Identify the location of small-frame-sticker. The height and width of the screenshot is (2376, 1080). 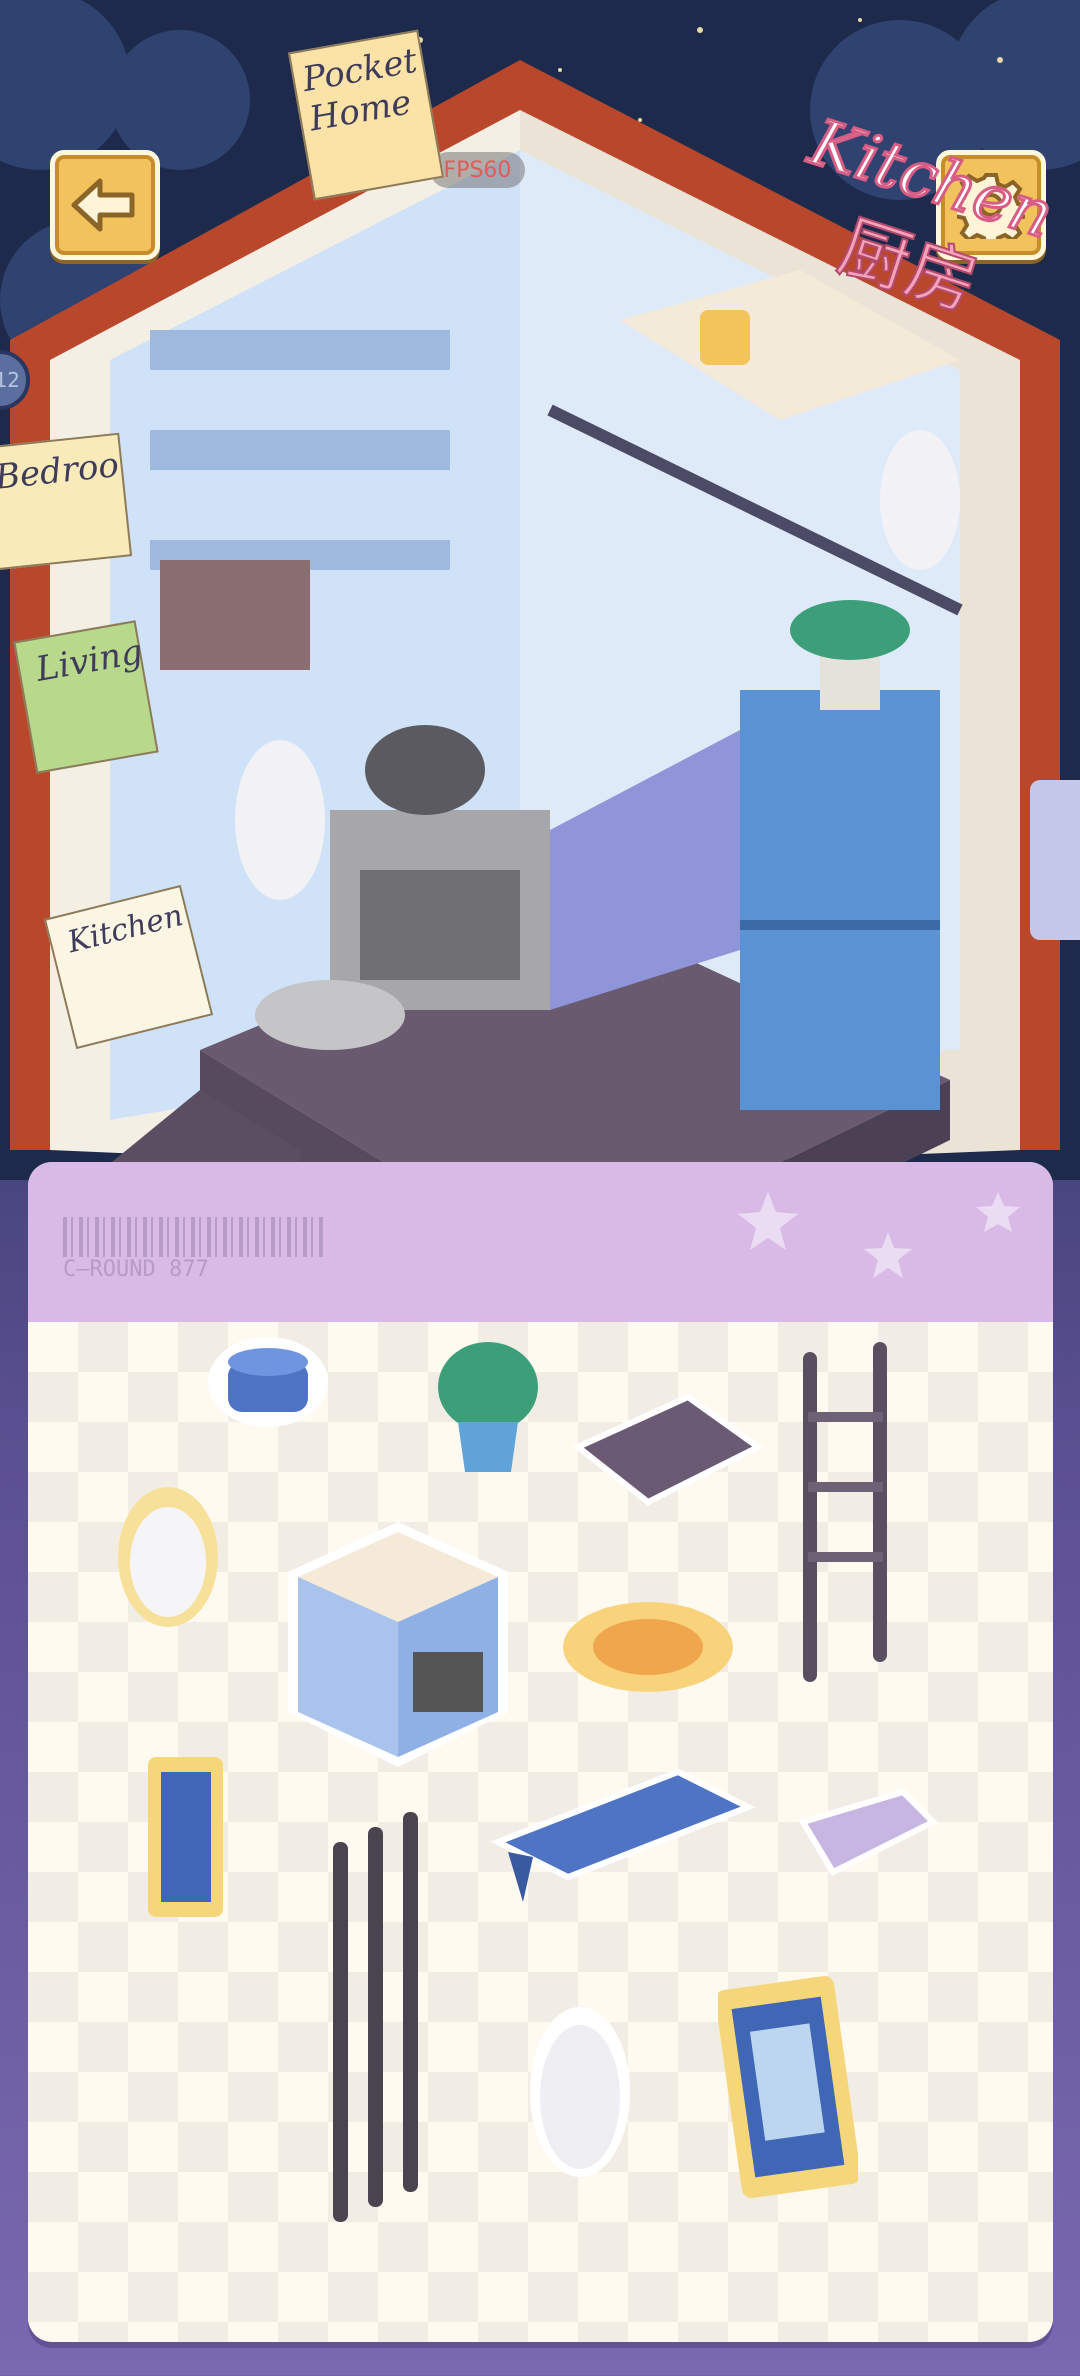
(185, 1837).